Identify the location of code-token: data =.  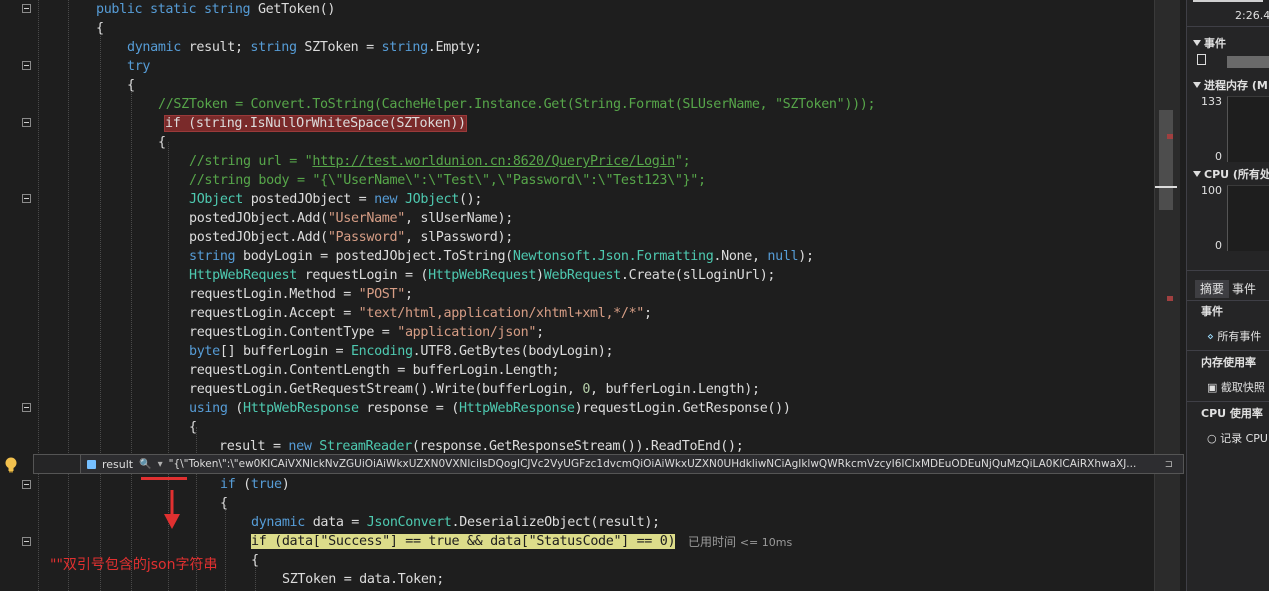
(339, 522).